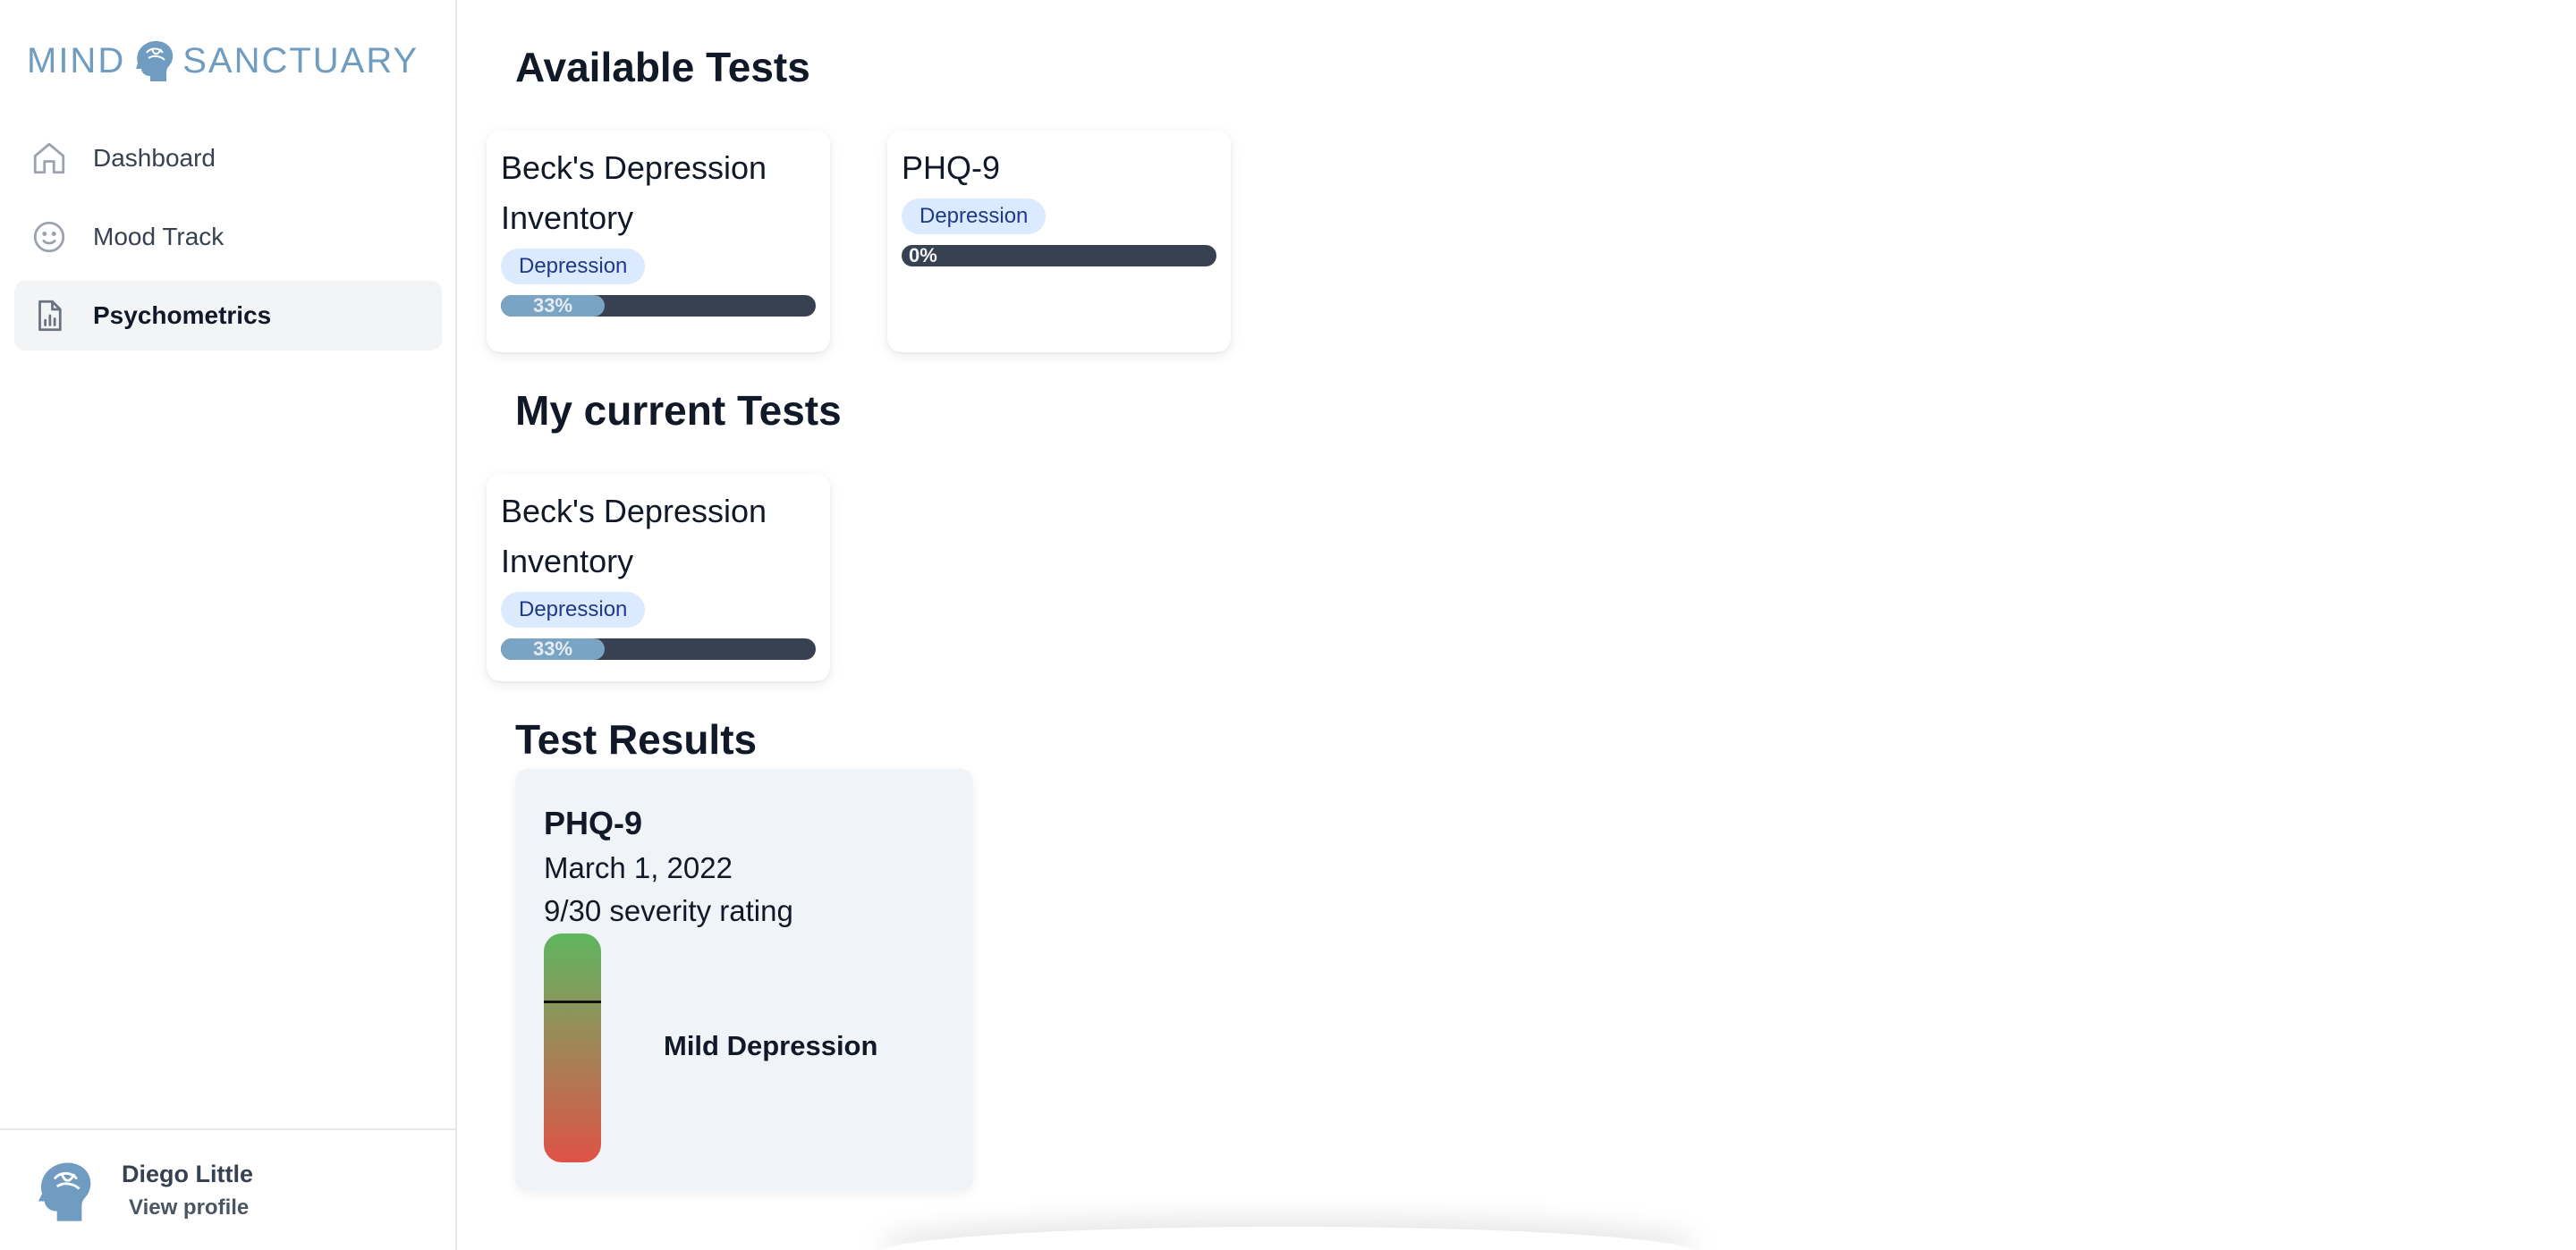  Describe the element at coordinates (50, 316) in the screenshot. I see `chart-document-icon` at that location.